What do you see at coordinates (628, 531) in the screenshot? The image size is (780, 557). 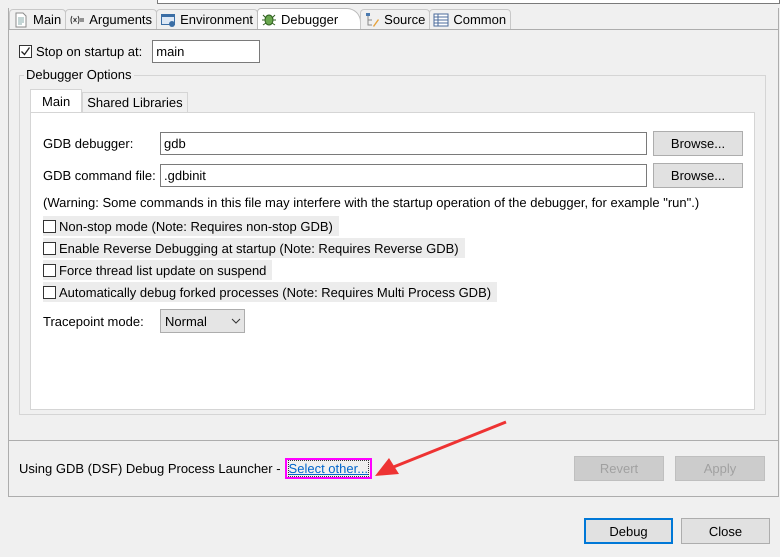 I see `dialog-button: Debug` at bounding box center [628, 531].